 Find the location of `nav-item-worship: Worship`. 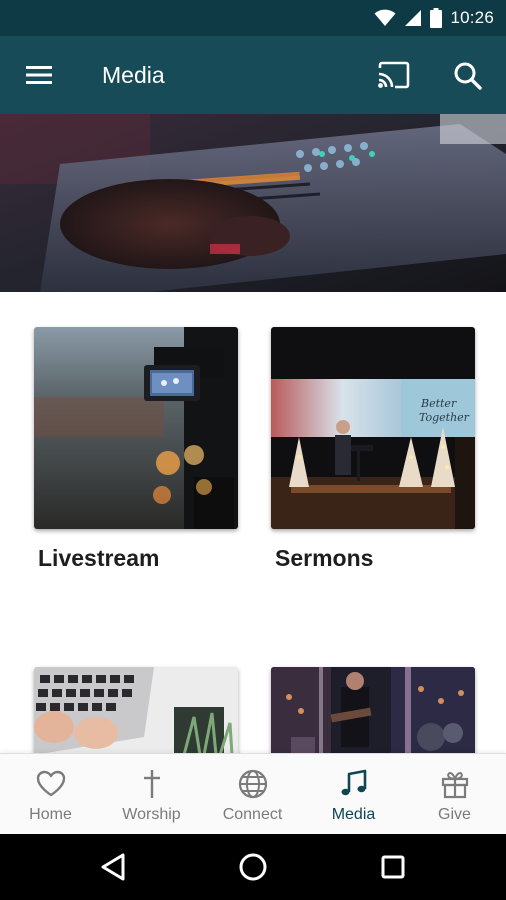

nav-item-worship: Worship is located at coordinates (151, 794).